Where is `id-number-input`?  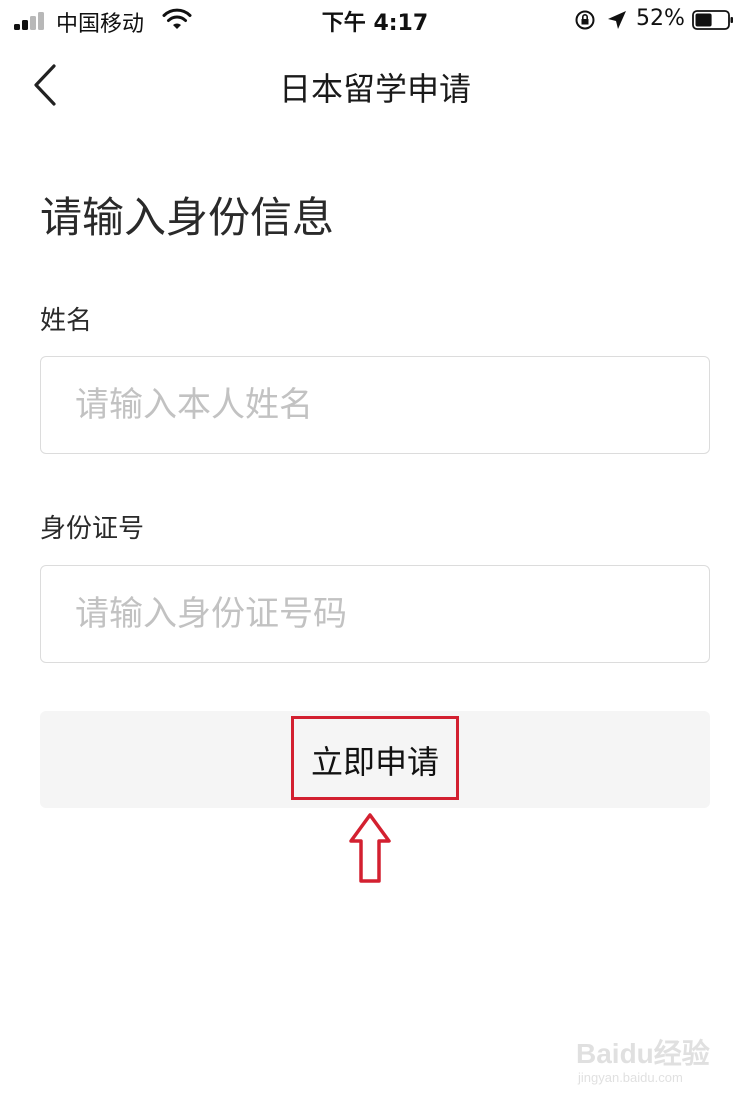
id-number-input is located at coordinates (375, 614).